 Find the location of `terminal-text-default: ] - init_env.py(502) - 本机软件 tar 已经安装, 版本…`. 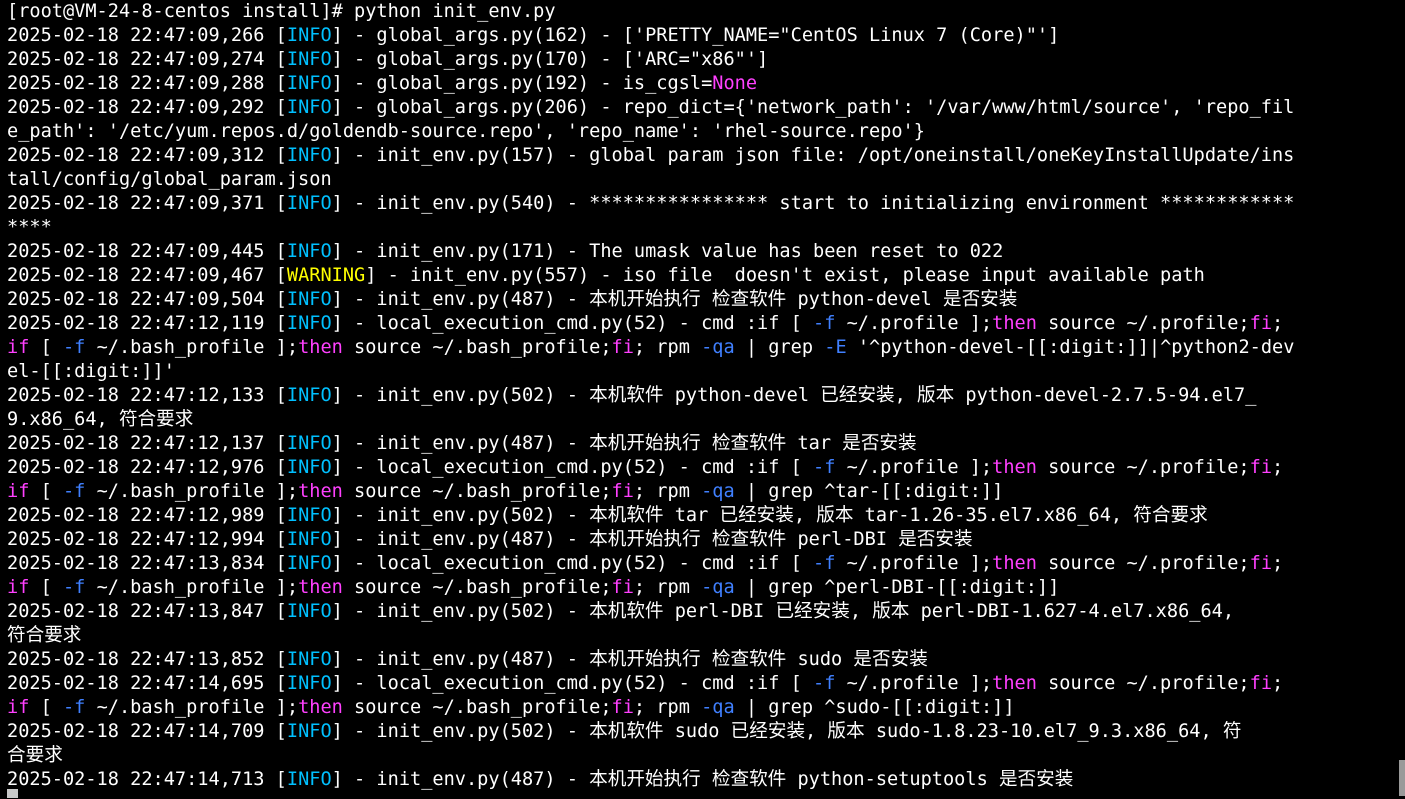

terminal-text-default: ] - init_env.py(502) - 本机软件 tar 已经安装, 版本… is located at coordinates (769, 515).